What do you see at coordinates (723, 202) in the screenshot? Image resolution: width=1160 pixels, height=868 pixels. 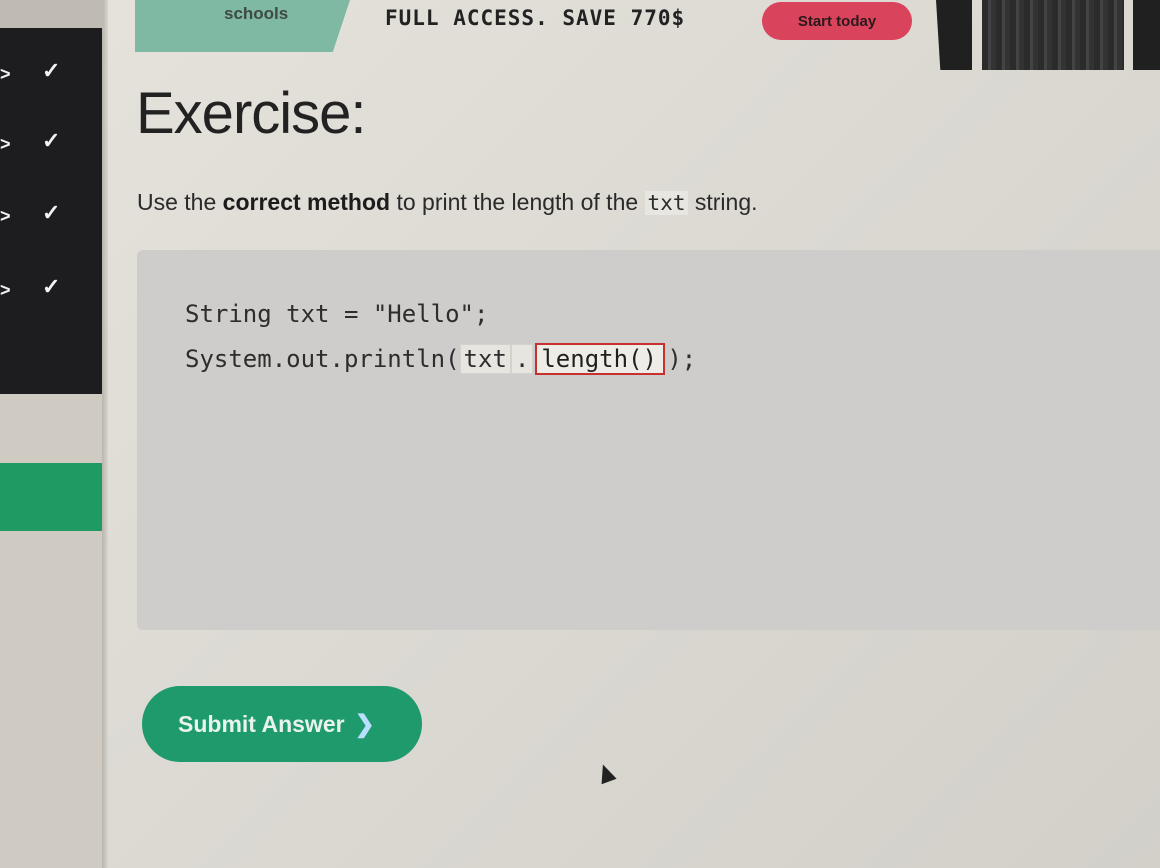 I see `instruction-text: string.` at bounding box center [723, 202].